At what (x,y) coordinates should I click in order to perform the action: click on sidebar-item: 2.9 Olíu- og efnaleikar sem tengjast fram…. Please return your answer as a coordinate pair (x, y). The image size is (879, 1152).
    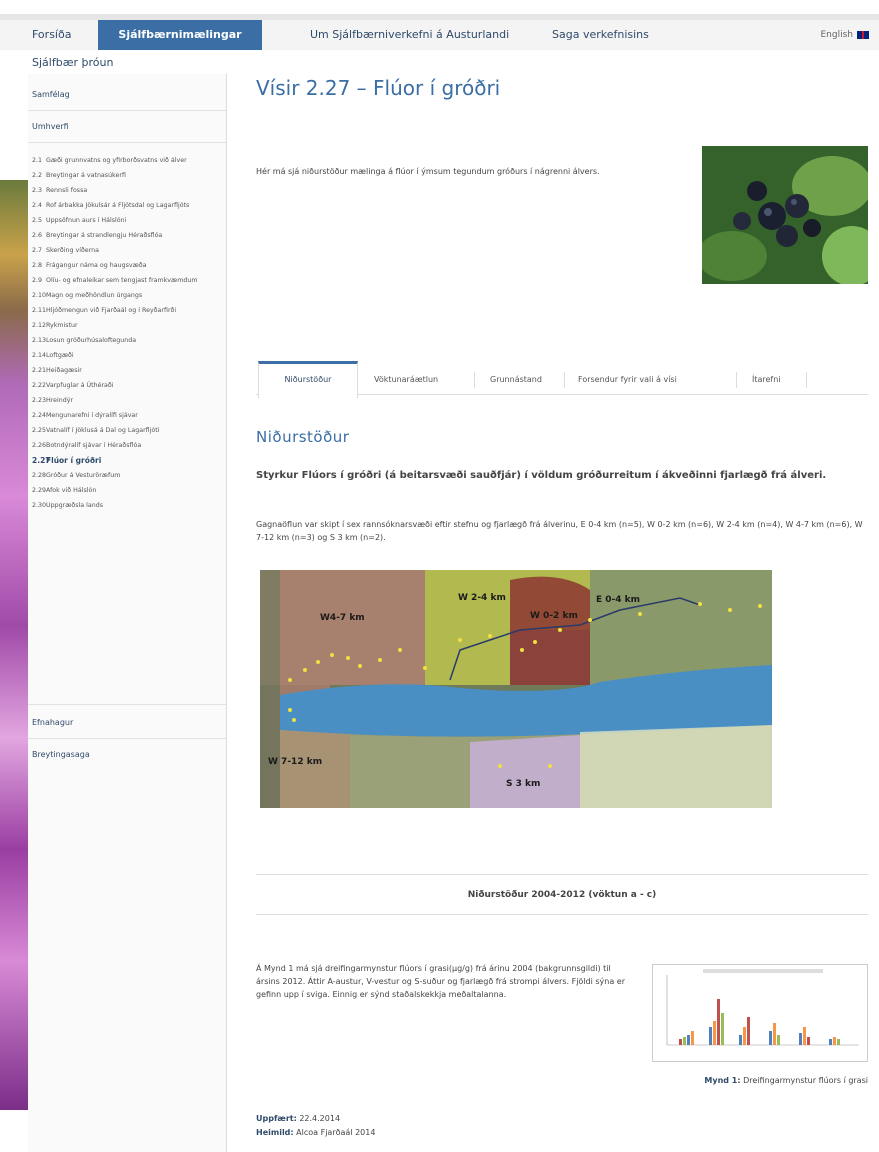
    Looking at the image, I should click on (127, 280).